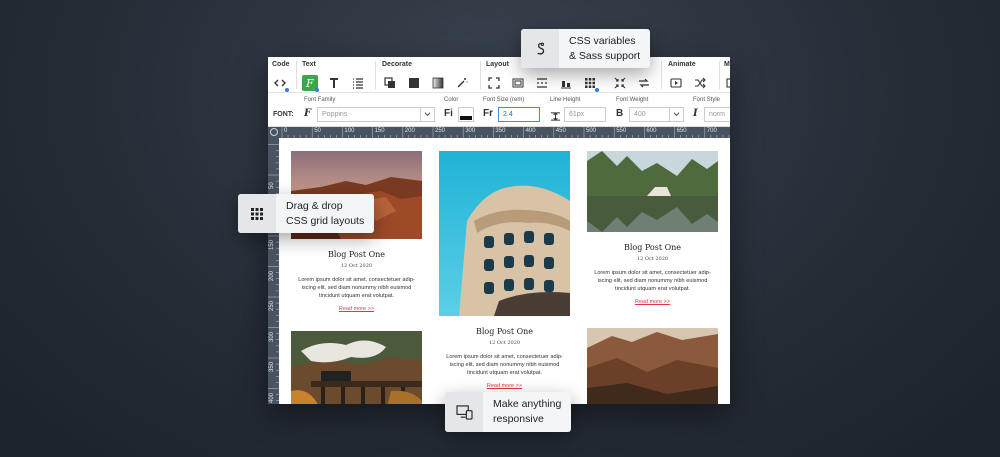  Describe the element at coordinates (451, 100) in the screenshot. I see `color-label: Color` at that location.